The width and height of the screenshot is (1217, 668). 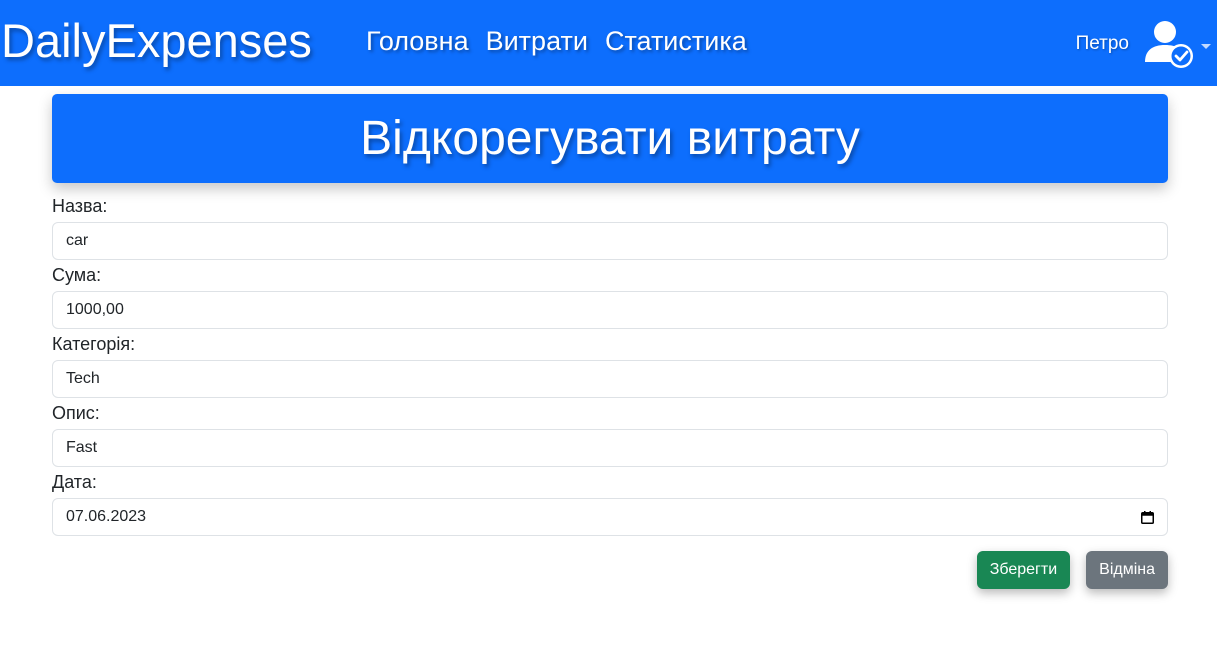 I want to click on amount-label: Сума:, so click(x=77, y=275).